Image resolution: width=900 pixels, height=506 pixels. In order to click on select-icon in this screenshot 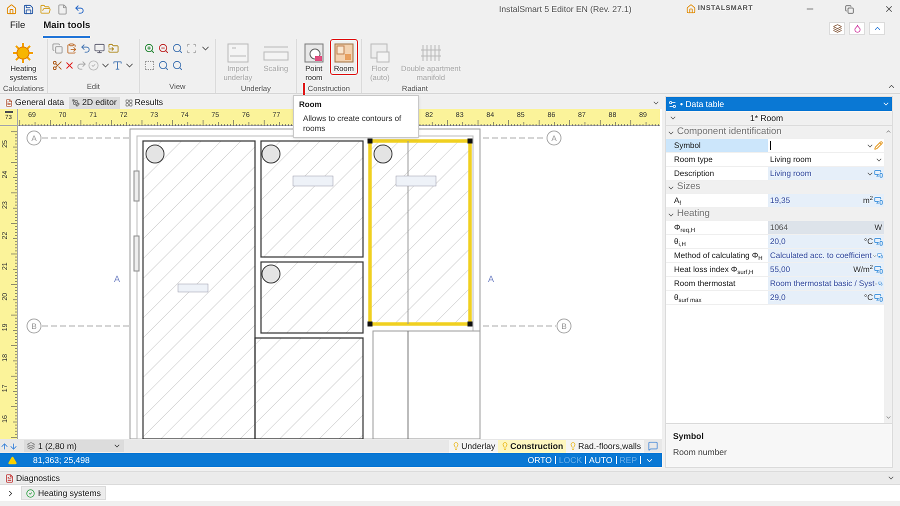, I will do `click(149, 65)`.